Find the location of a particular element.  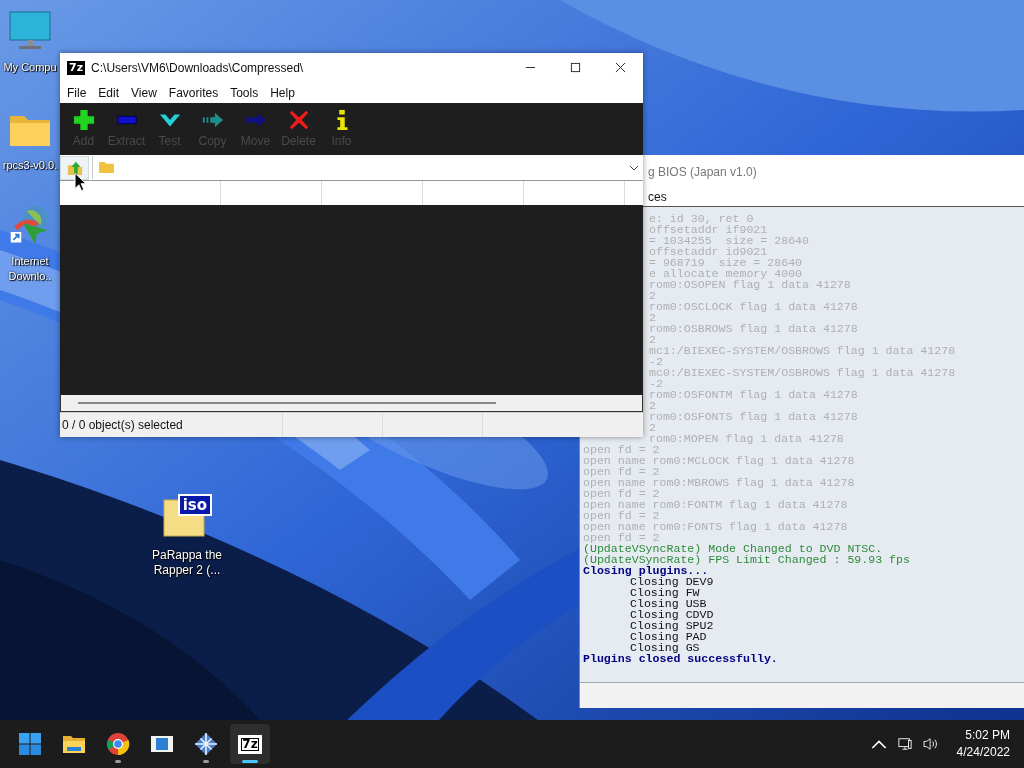

start-icon is located at coordinates (30, 744).